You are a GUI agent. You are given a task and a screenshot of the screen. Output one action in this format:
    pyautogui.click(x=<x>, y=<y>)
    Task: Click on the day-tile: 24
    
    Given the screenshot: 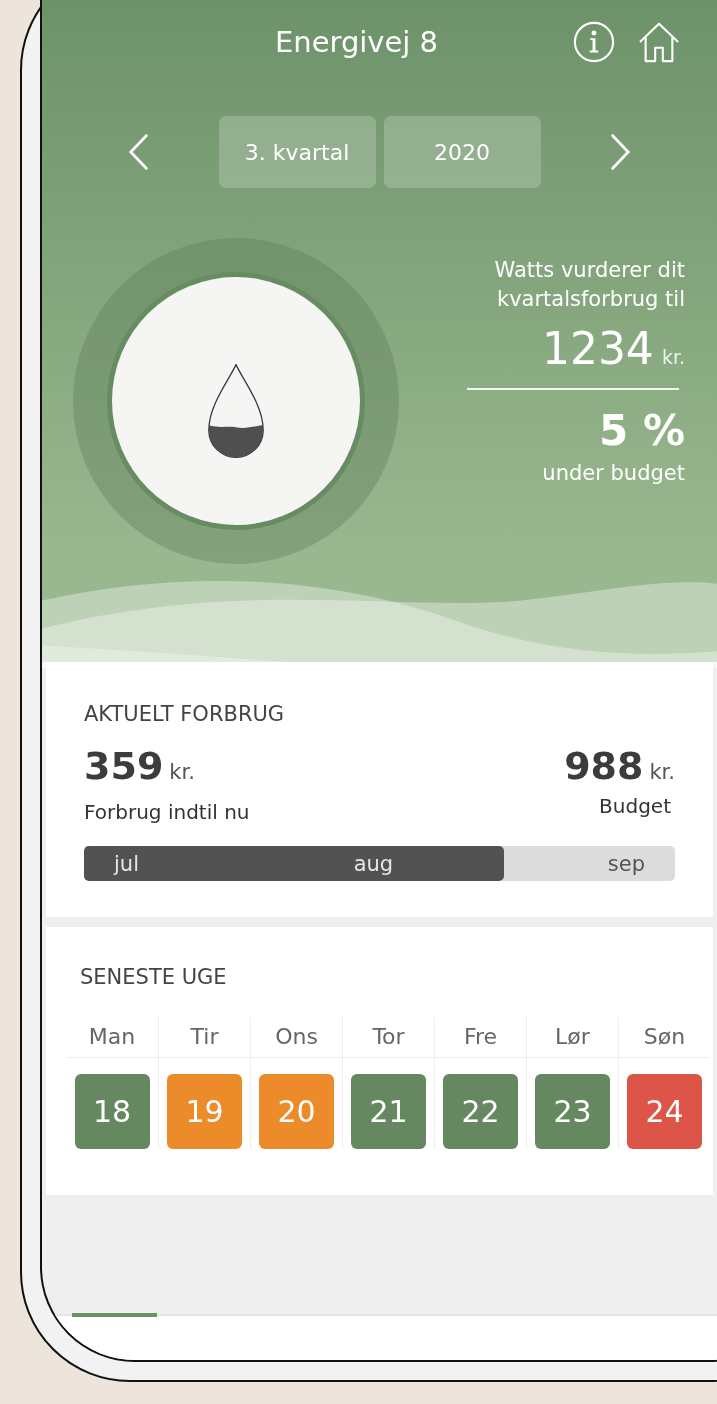 What is the action you would take?
    pyautogui.click(x=664, y=1111)
    